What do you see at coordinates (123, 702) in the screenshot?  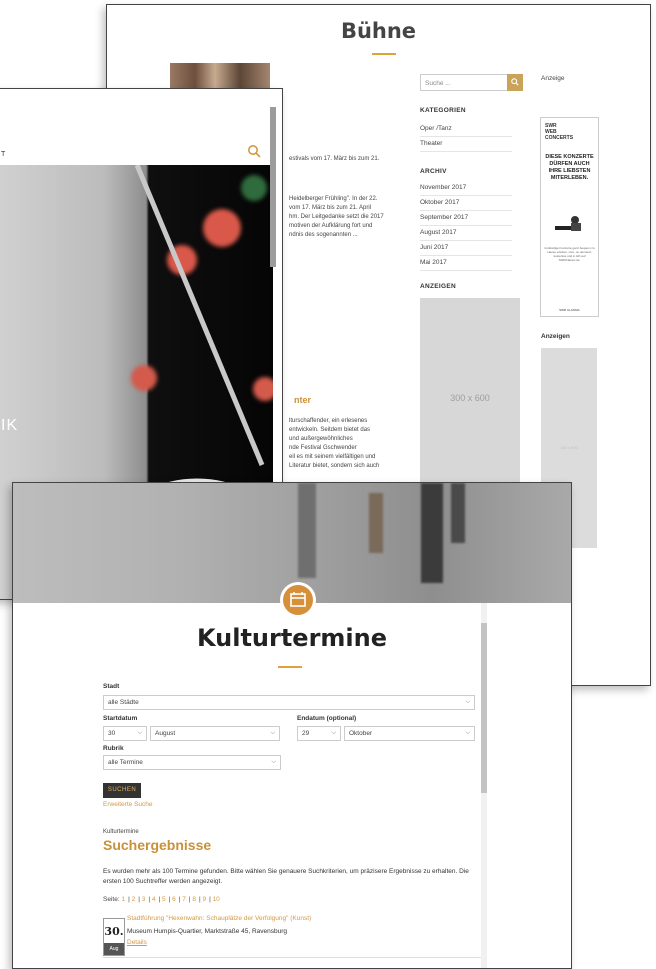 I see `city-select-value: alle Städte` at bounding box center [123, 702].